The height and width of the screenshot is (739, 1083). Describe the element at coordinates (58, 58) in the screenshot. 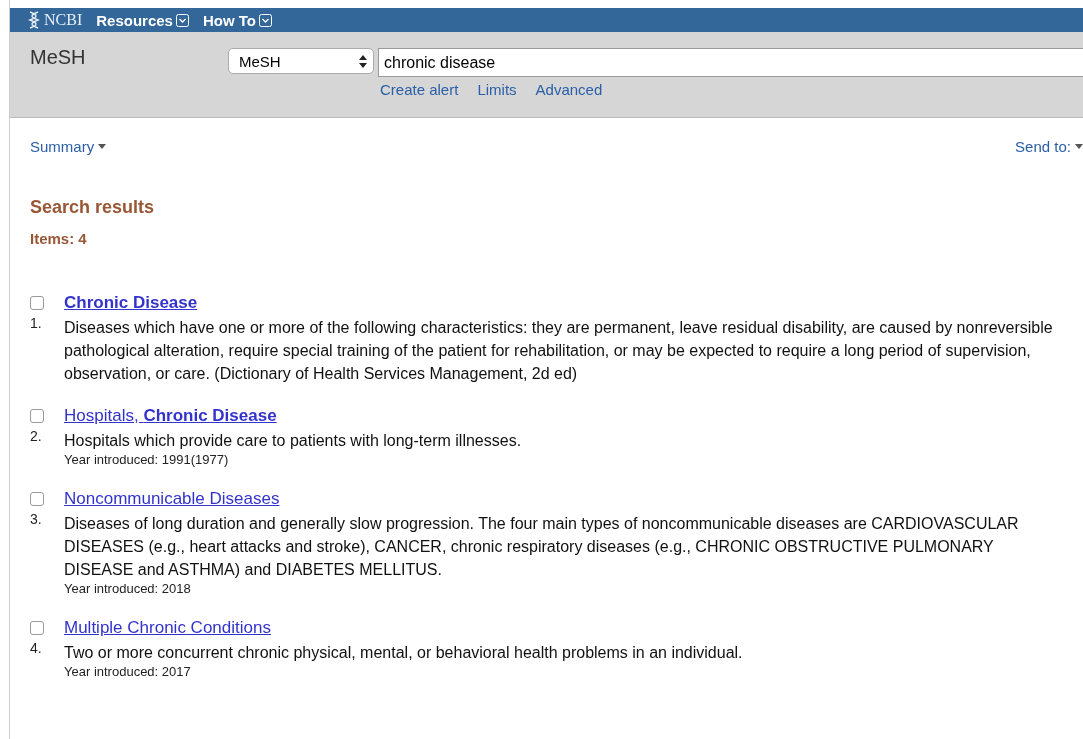

I see `database-title: MeSH` at that location.